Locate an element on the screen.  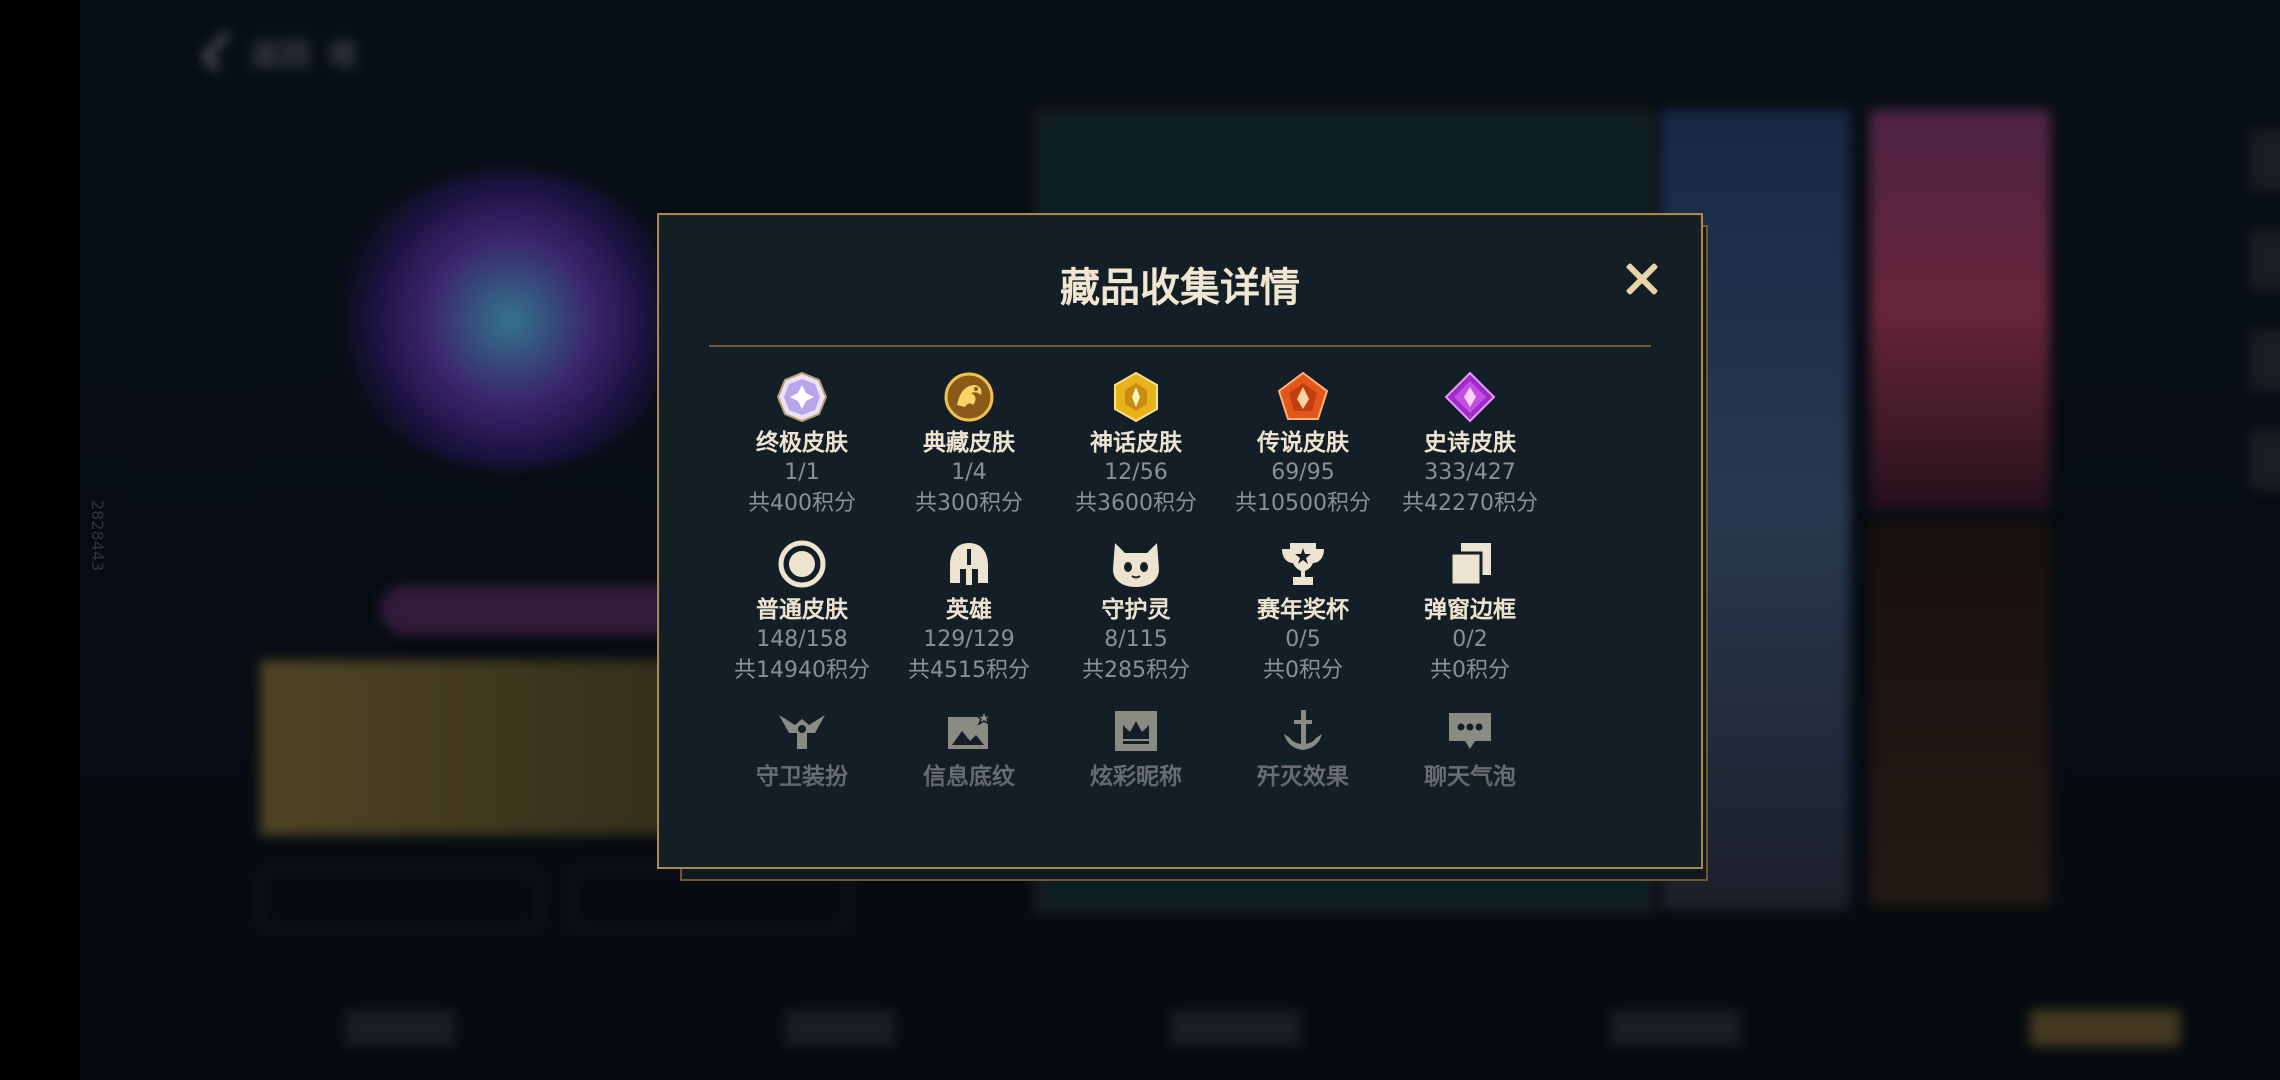
collection-item-trophy: 赛年奖杯 0/5 共0积分 is located at coordinates (1303, 612).